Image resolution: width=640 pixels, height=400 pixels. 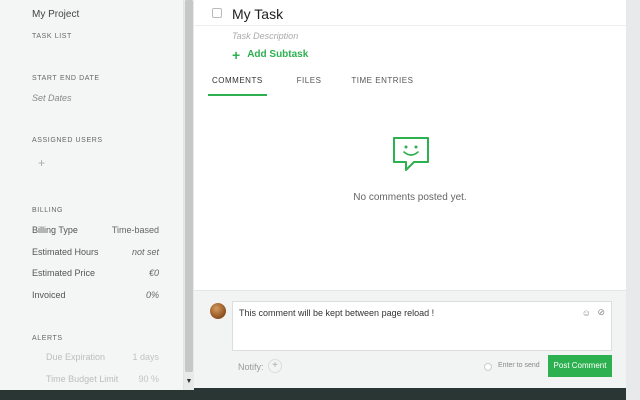 What do you see at coordinates (80, 78) in the screenshot?
I see `end-date-label: END DATE` at bounding box center [80, 78].